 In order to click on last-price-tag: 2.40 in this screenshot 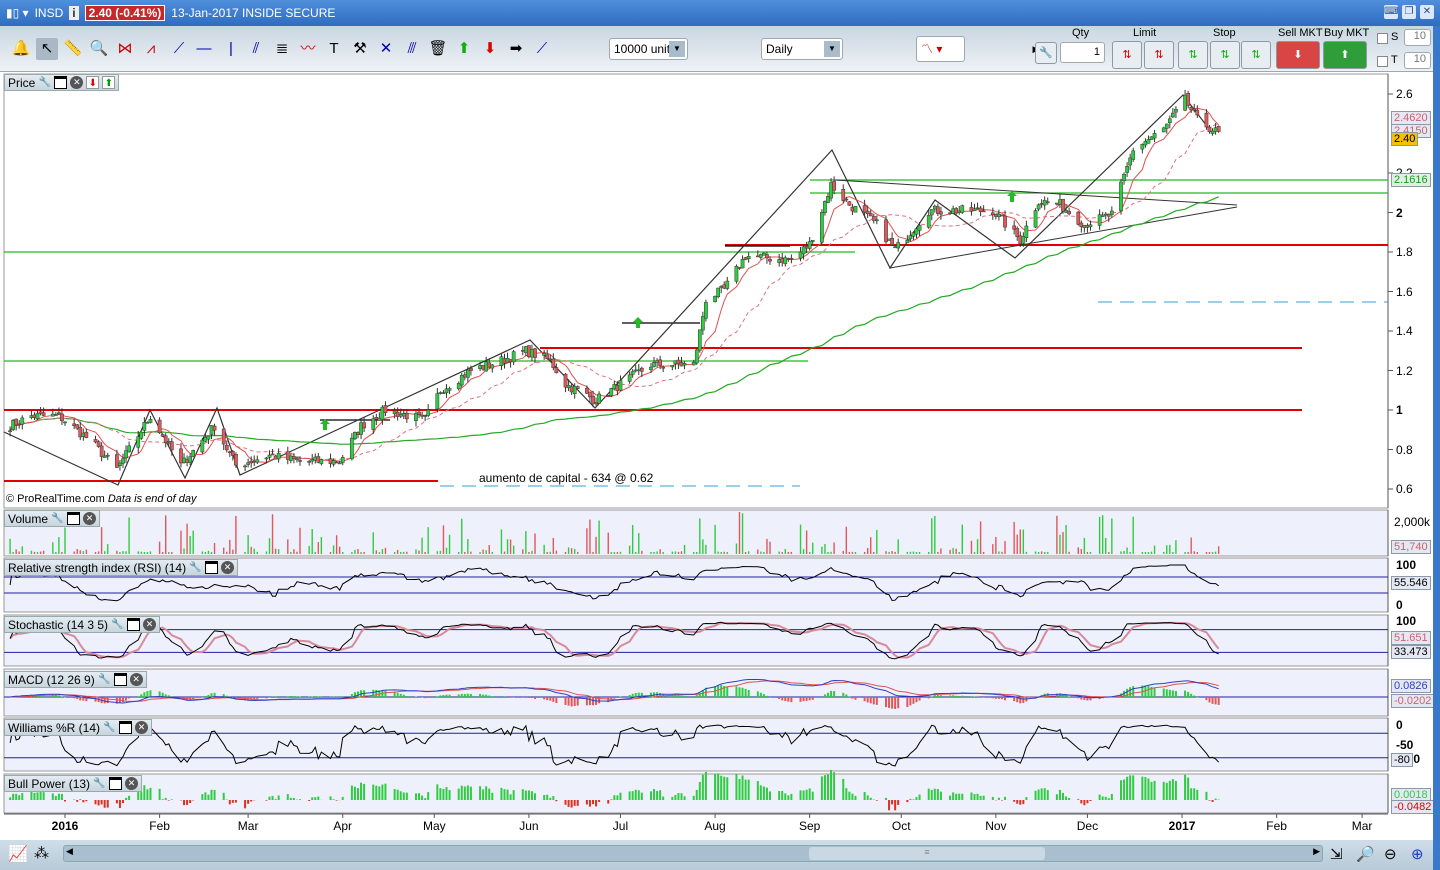, I will do `click(1405, 139)`.